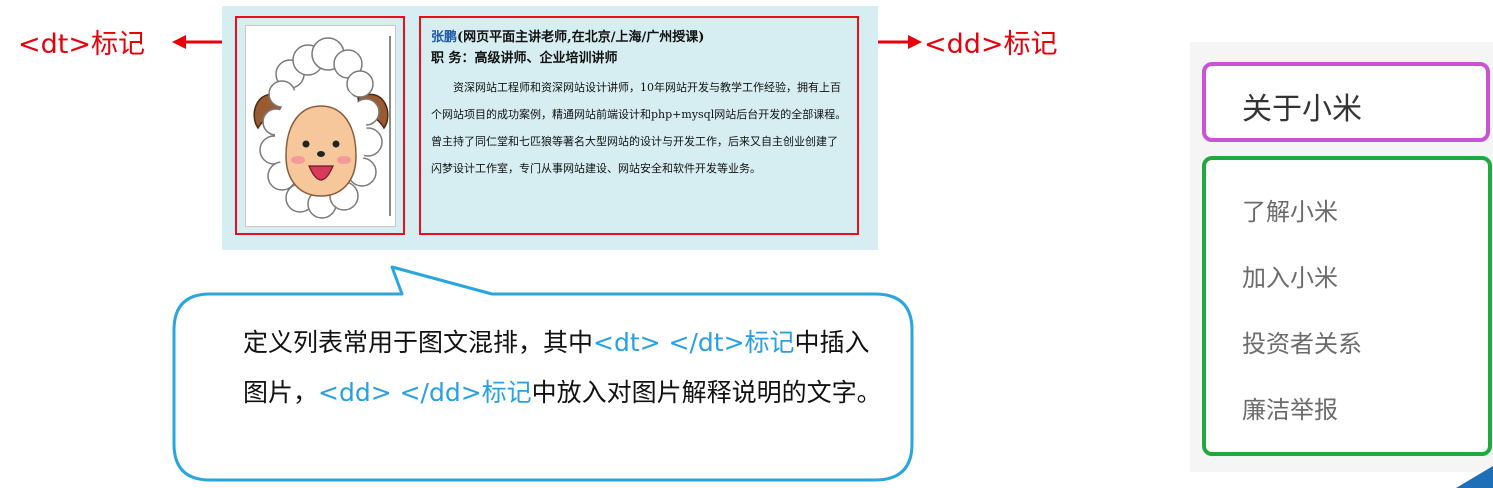 This screenshot has height=488, width=1493. What do you see at coordinates (991, 44) in the screenshot?
I see `dd-annotation-label: <dd>标记` at bounding box center [991, 44].